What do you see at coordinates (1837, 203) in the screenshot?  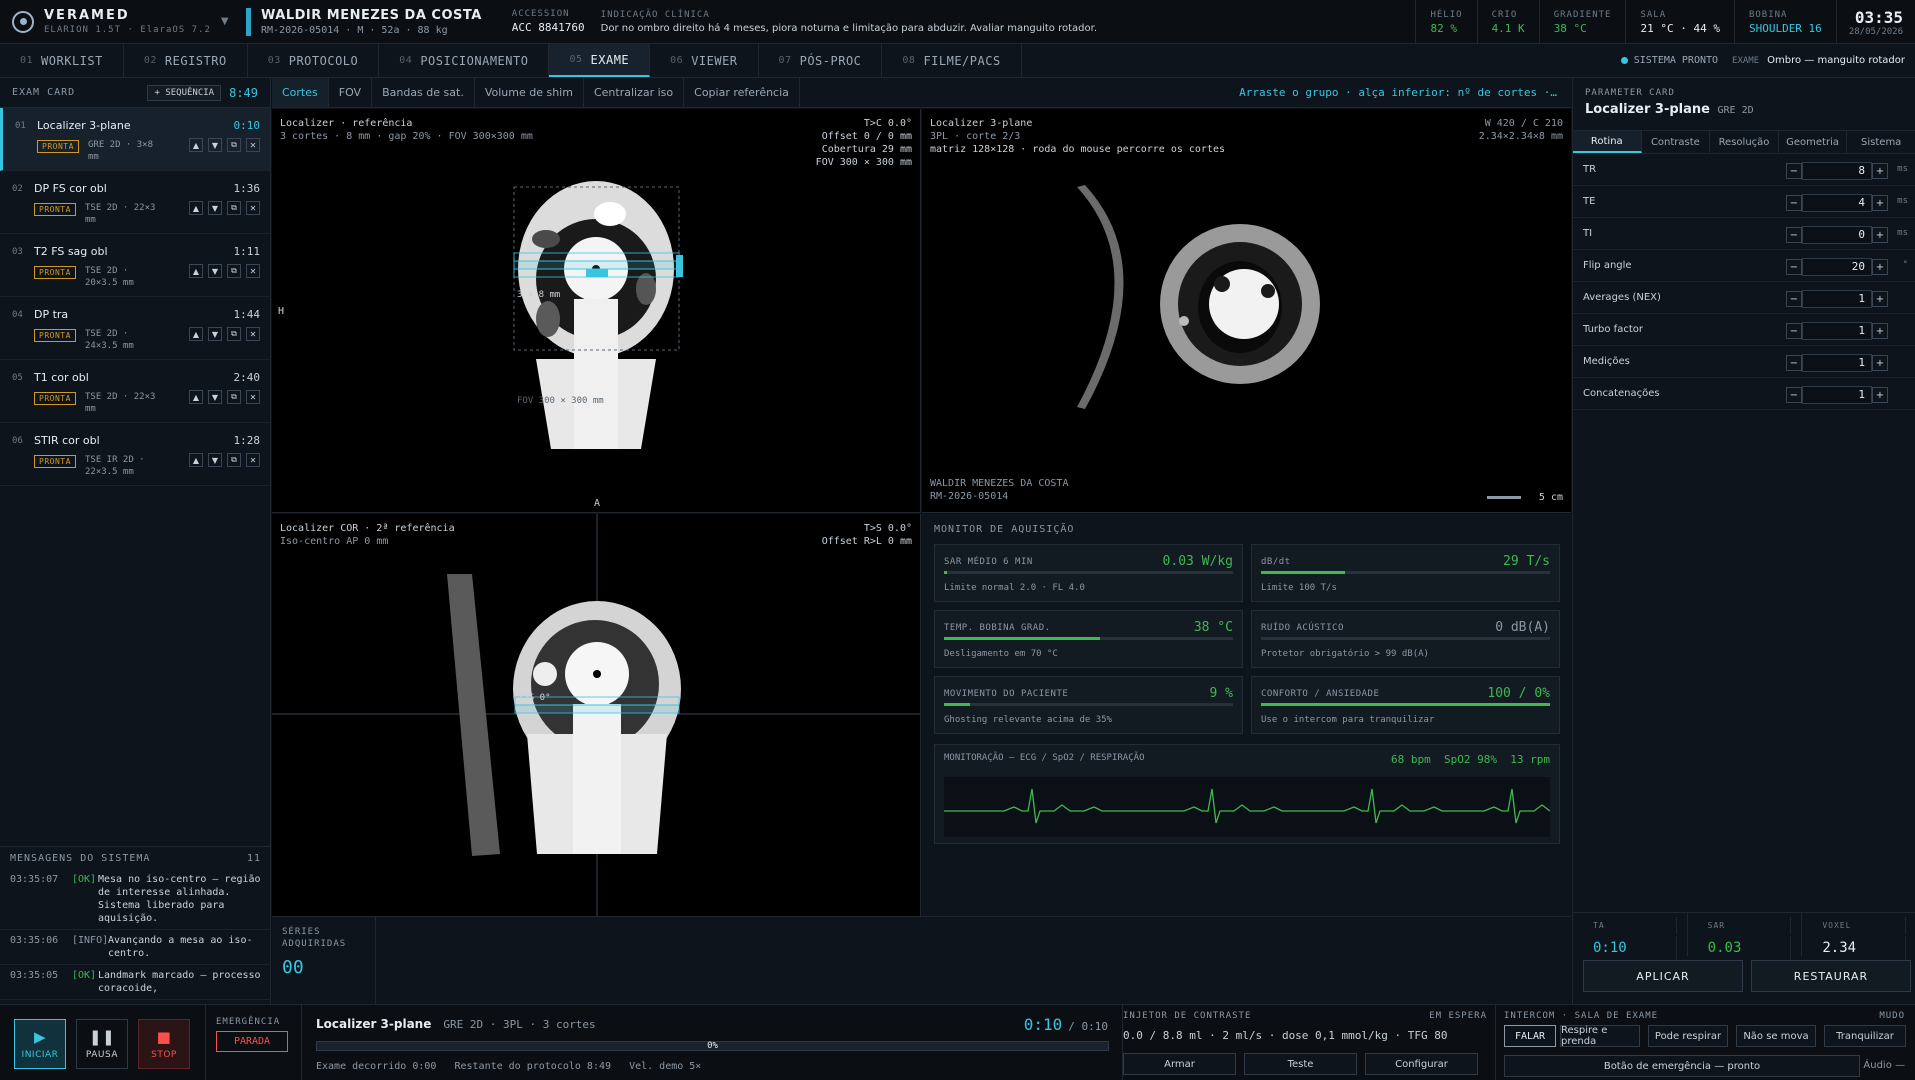 I see `parameter-value-input: 4` at bounding box center [1837, 203].